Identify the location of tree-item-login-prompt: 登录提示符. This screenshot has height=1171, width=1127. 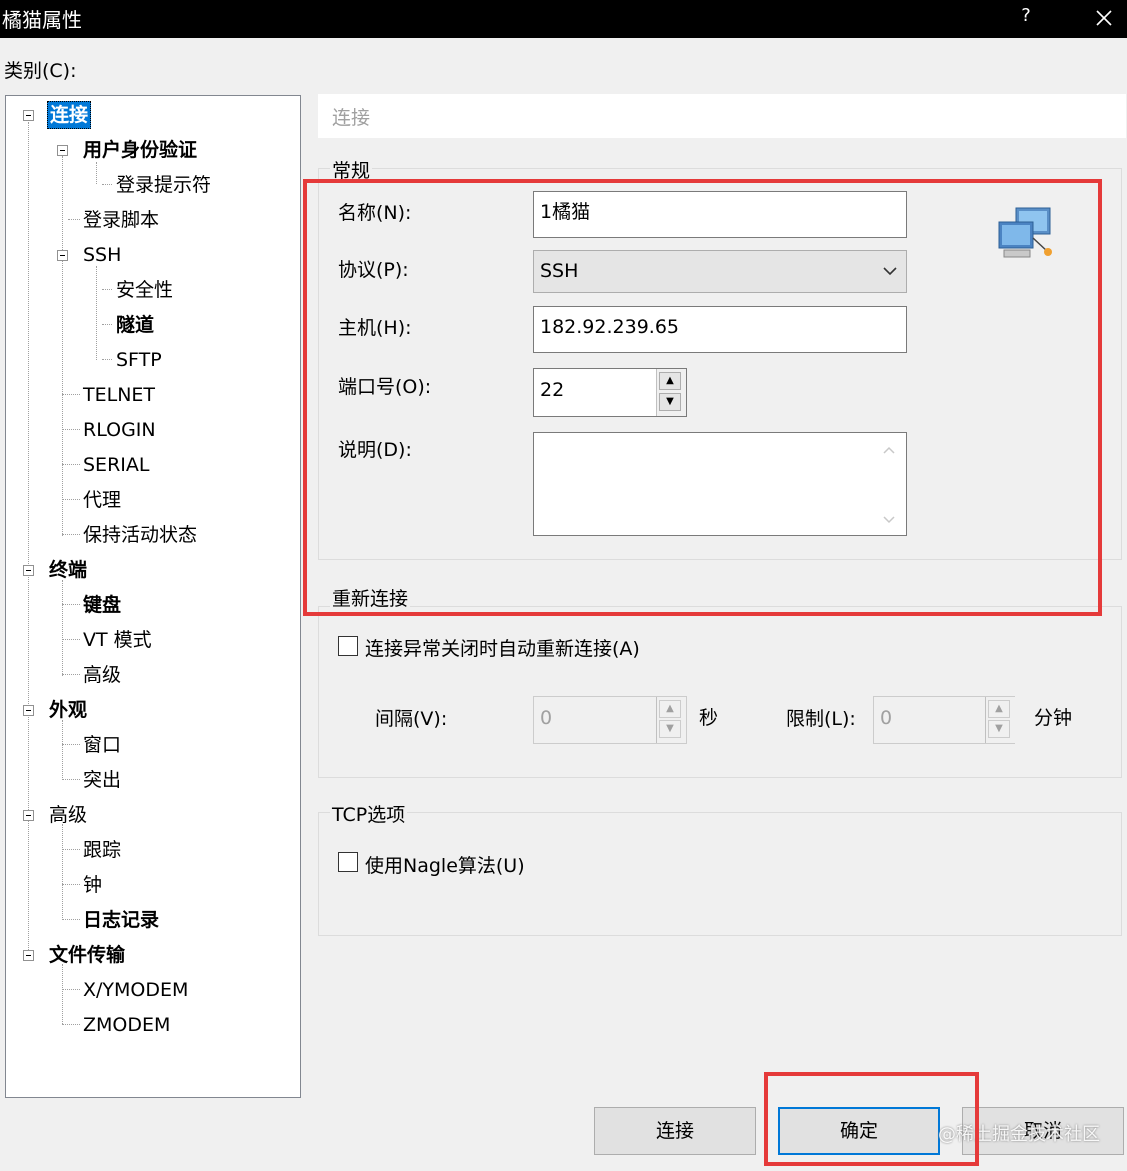
(163, 185).